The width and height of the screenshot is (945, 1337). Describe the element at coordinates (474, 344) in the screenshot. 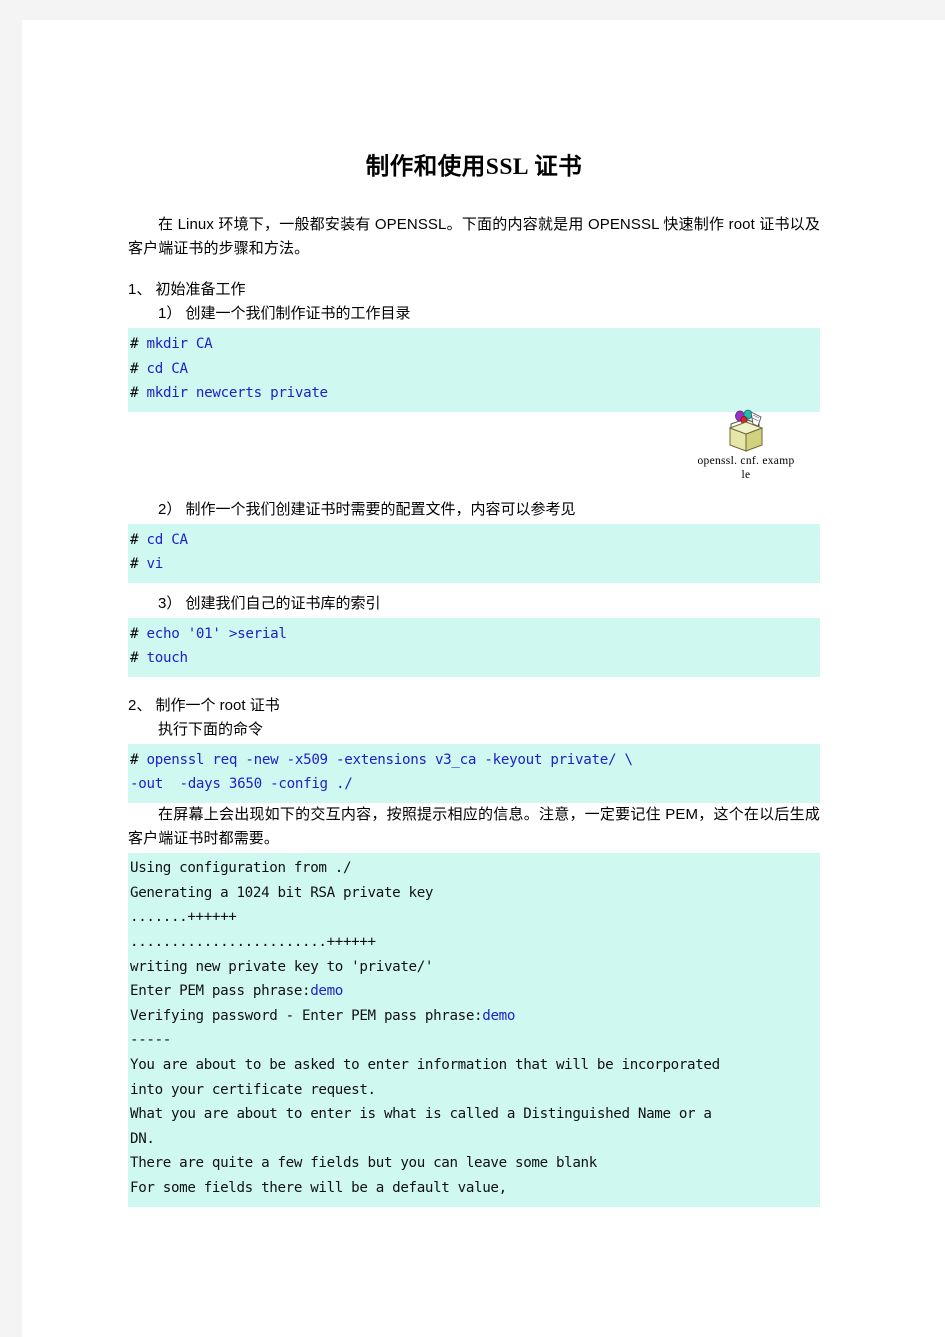

I see `code-line: # mkdir CA` at that location.